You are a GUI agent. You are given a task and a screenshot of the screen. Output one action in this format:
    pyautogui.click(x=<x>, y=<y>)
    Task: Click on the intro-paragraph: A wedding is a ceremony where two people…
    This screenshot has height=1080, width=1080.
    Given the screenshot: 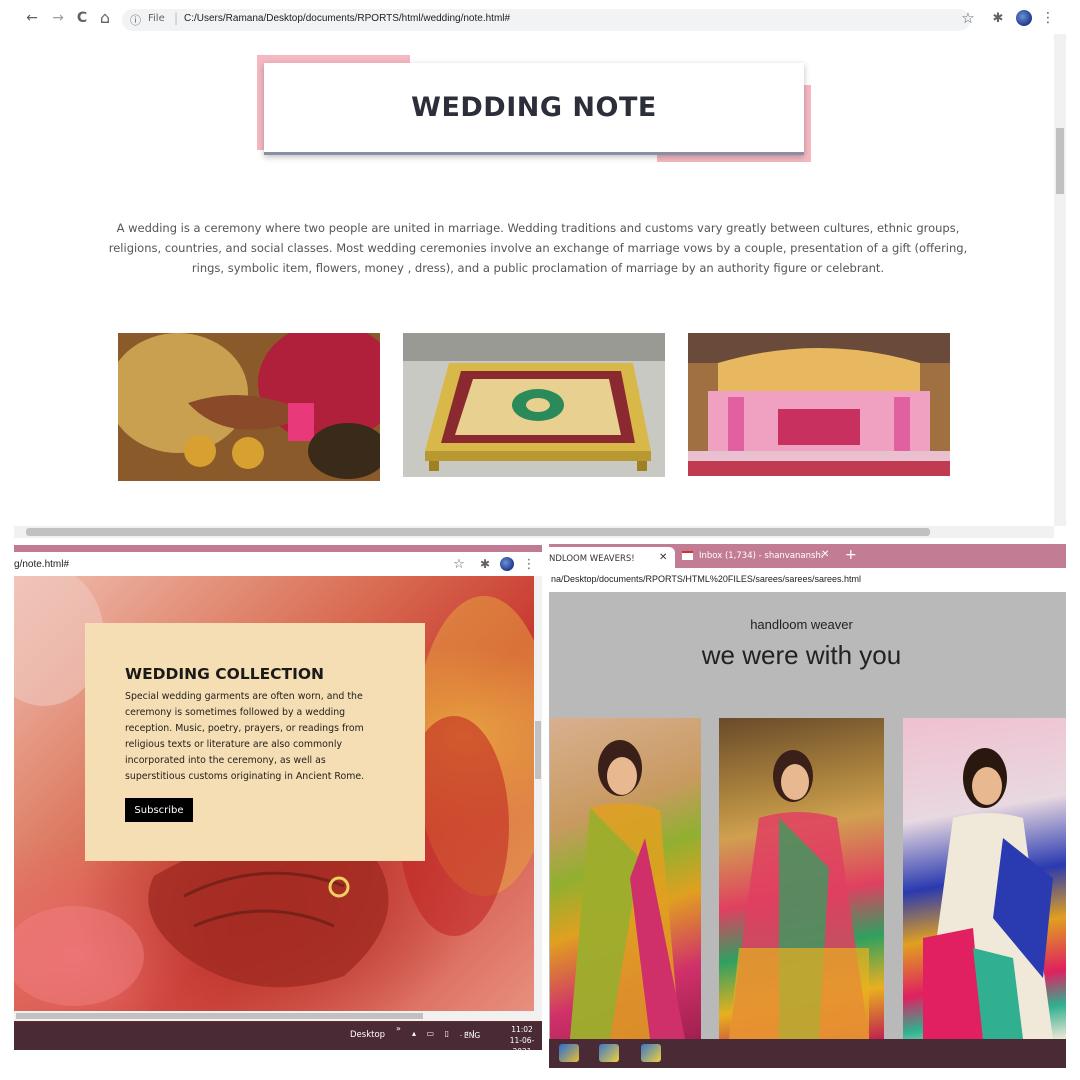 What is the action you would take?
    pyautogui.click(x=538, y=248)
    